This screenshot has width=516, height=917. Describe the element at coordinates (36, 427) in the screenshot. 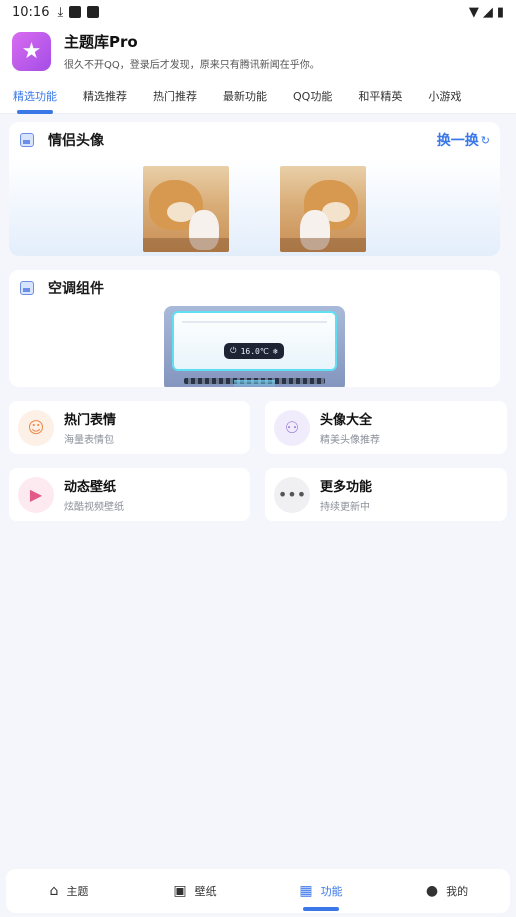

I see `smile-icon: ☺` at that location.